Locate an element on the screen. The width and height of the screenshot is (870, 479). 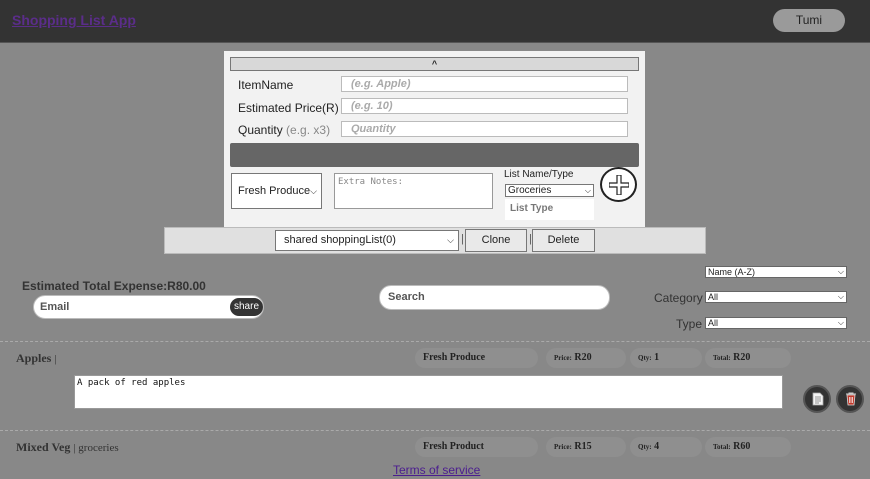
trash-icon is located at coordinates (851, 399).